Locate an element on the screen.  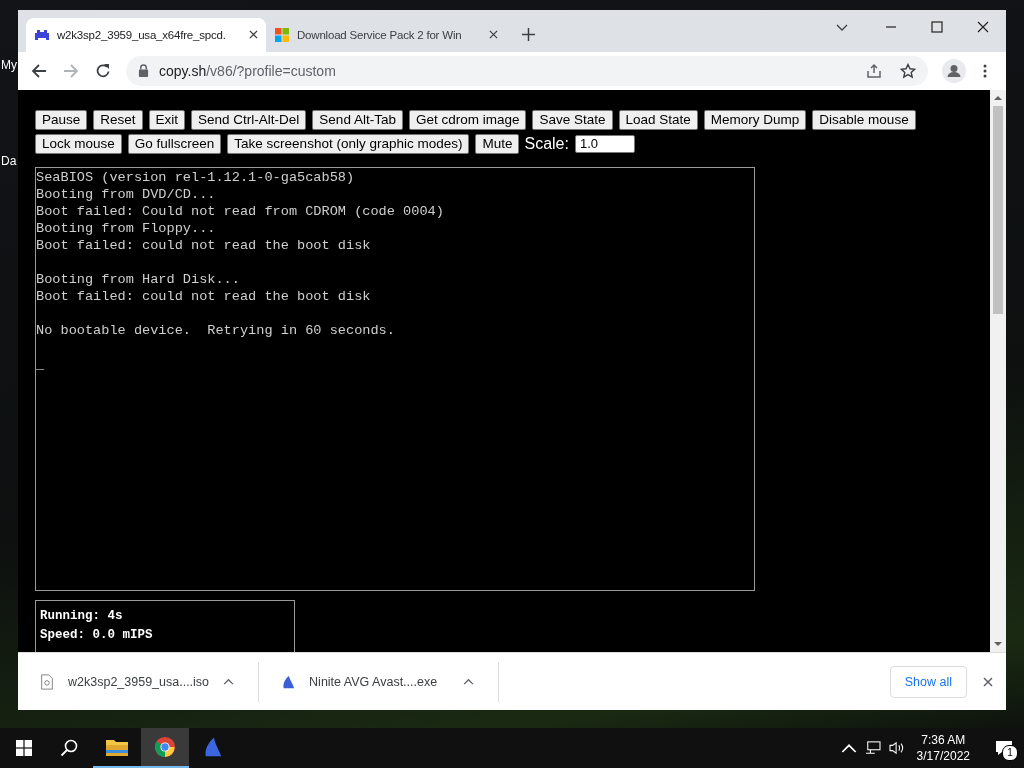
emulator-button: Save State is located at coordinates (572, 119).